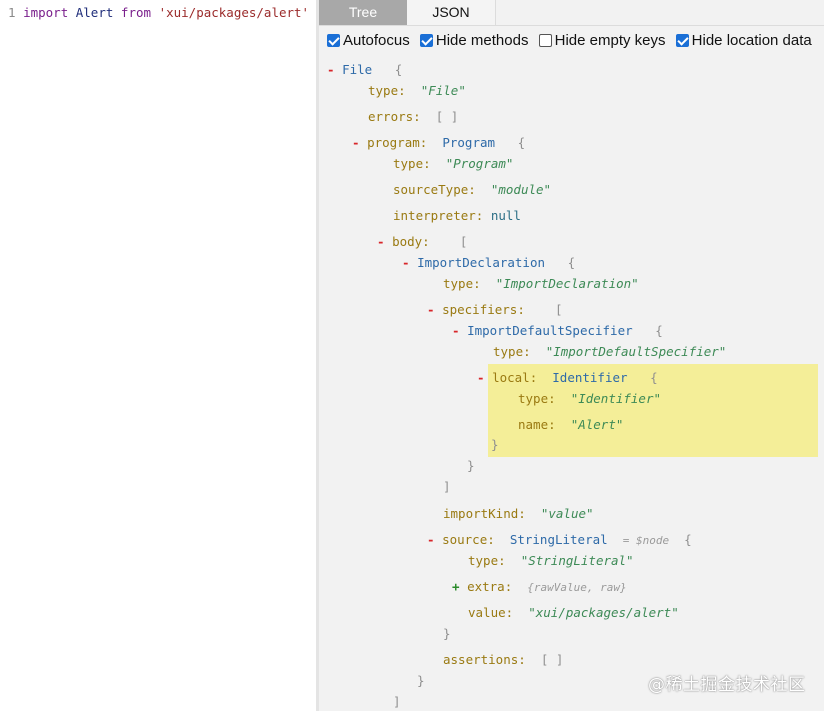  I want to click on tree-node-specifiers: - specifiers: [, so click(495, 310).